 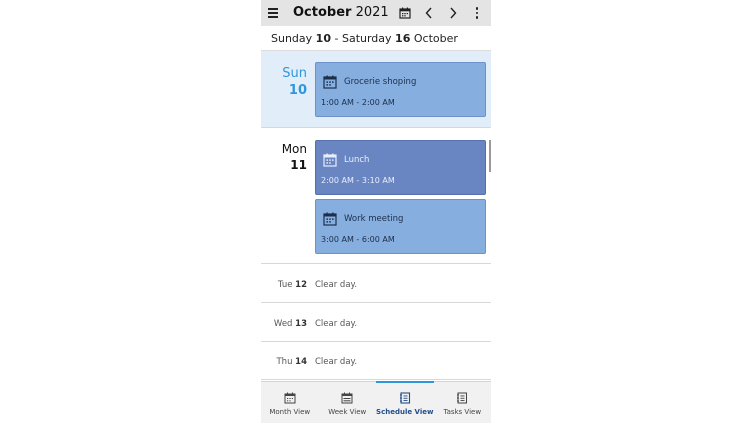 I want to click on month-label: October, so click(x=322, y=12).